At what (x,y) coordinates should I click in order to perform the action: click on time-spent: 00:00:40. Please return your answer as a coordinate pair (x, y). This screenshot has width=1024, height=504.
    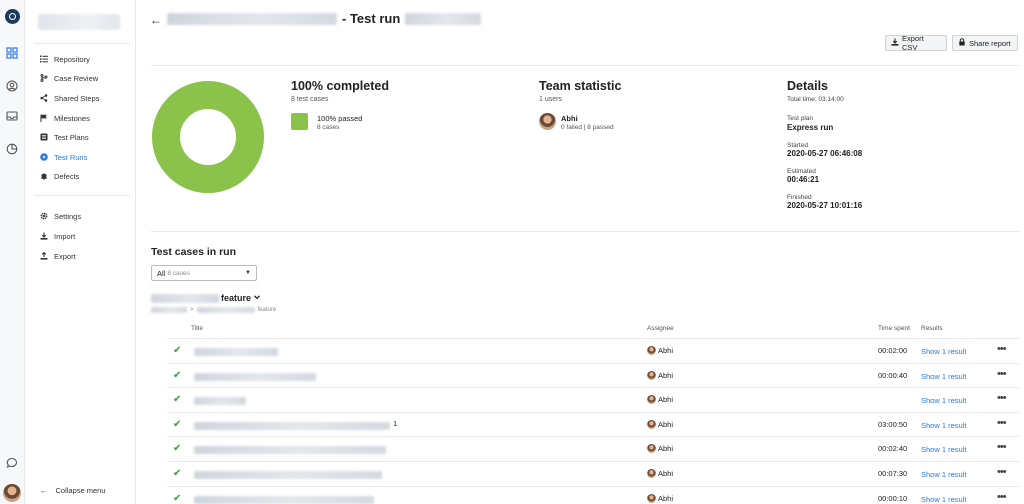
    Looking at the image, I should click on (893, 375).